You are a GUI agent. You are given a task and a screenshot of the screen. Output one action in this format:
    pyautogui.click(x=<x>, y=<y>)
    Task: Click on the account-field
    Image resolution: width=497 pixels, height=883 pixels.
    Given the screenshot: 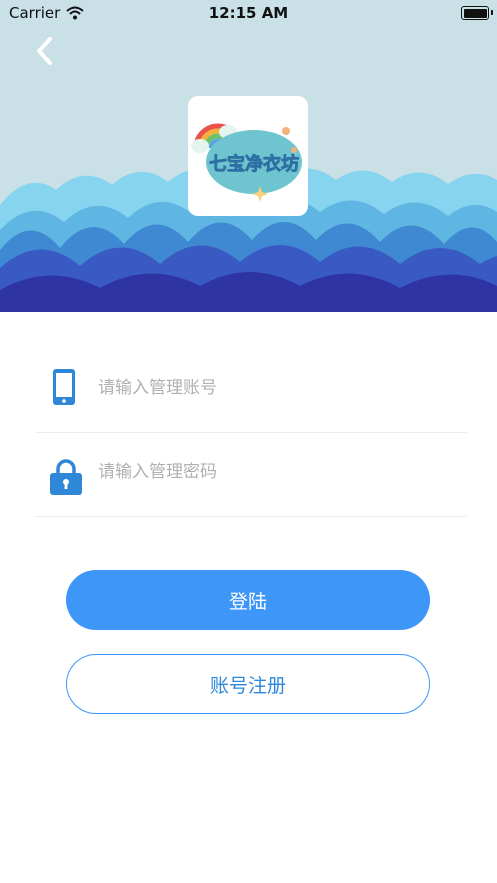 What is the action you would take?
    pyautogui.click(x=251, y=388)
    